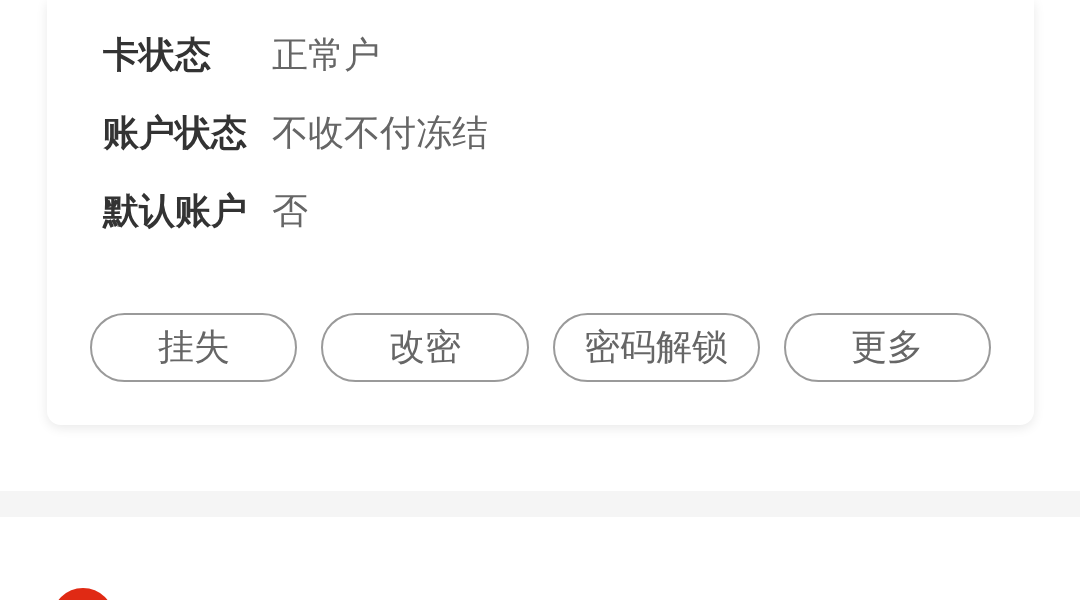 The width and height of the screenshot is (1080, 600). Describe the element at coordinates (194, 347) in the screenshot. I see `action-button: 挂失` at that location.